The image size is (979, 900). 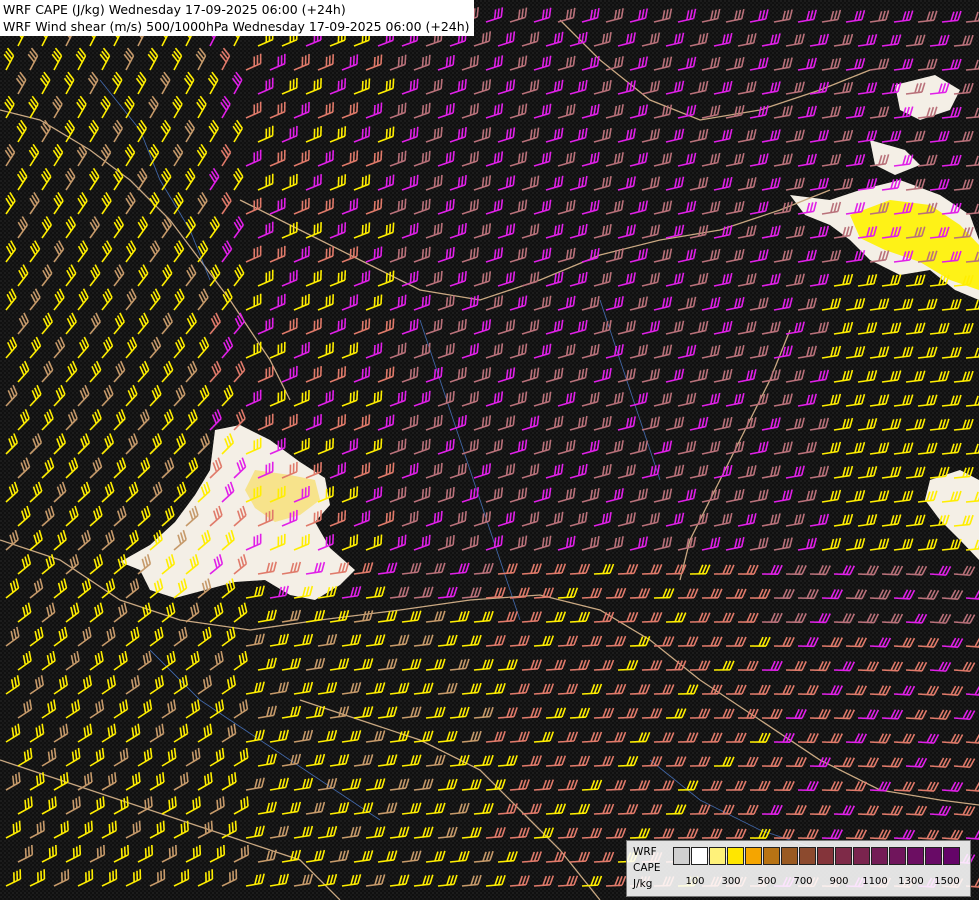 What do you see at coordinates (645, 852) in the screenshot?
I see `legend-label-wrf: WRF` at bounding box center [645, 852].